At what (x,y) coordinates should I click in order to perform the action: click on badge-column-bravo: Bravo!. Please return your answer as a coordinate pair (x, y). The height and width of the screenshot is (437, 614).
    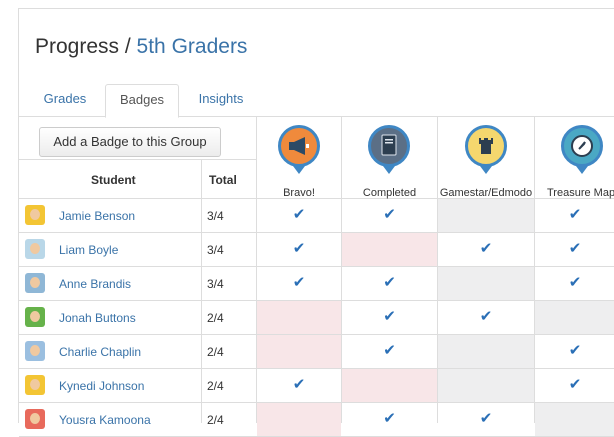
    Looking at the image, I should click on (299, 158).